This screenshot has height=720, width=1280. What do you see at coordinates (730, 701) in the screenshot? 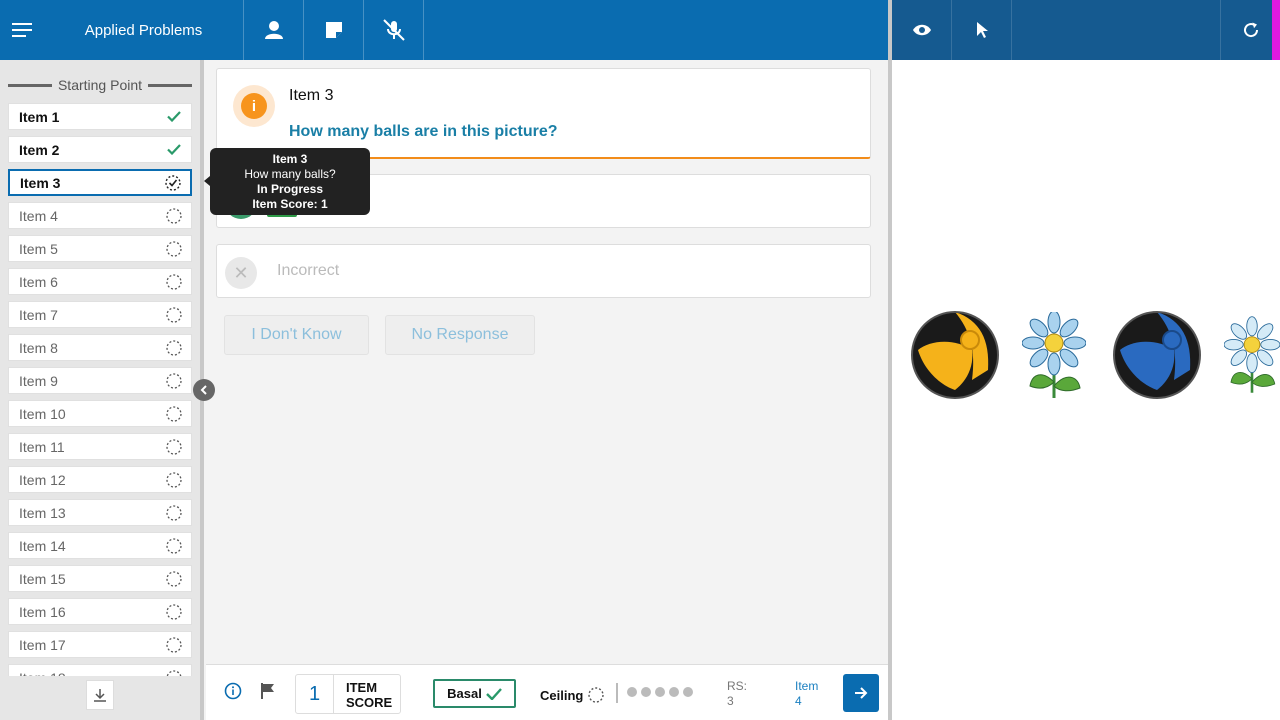
I see `raw-score-value: 3` at bounding box center [730, 701].